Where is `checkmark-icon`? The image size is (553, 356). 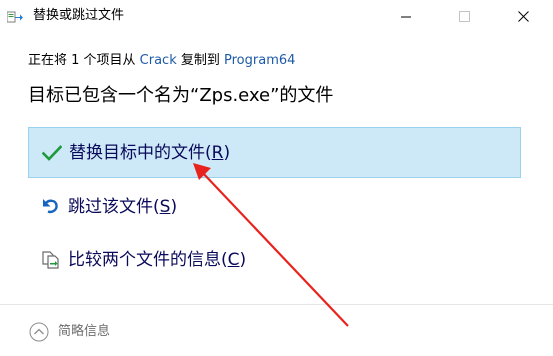
checkmark-icon is located at coordinates (52, 153).